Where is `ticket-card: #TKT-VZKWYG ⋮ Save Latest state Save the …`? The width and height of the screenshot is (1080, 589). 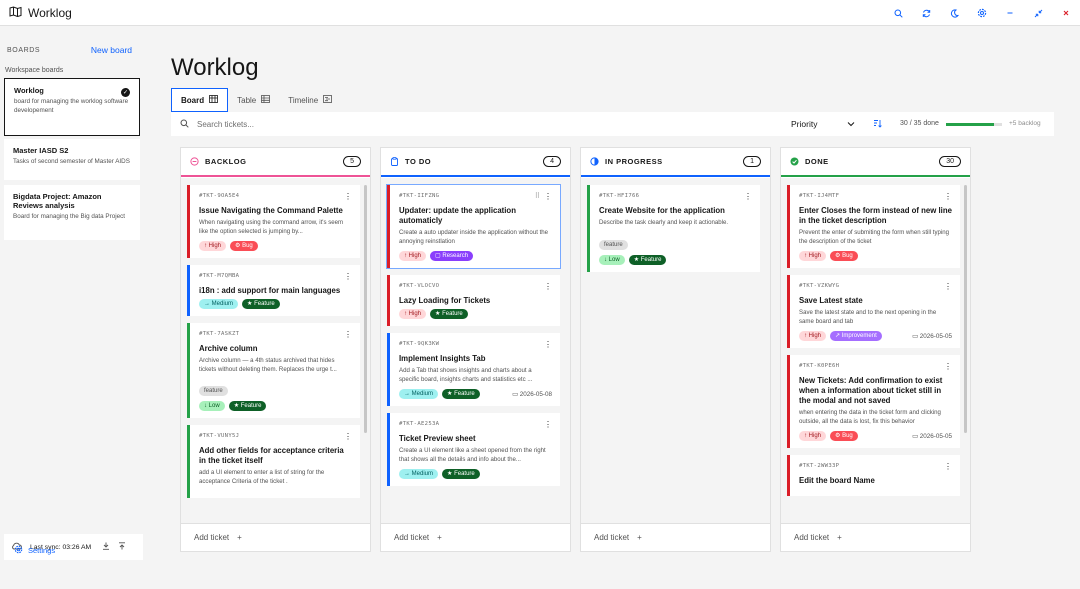
ticket-card: #TKT-VZKWYG ⋮ Save Latest state Save the … is located at coordinates (873, 311).